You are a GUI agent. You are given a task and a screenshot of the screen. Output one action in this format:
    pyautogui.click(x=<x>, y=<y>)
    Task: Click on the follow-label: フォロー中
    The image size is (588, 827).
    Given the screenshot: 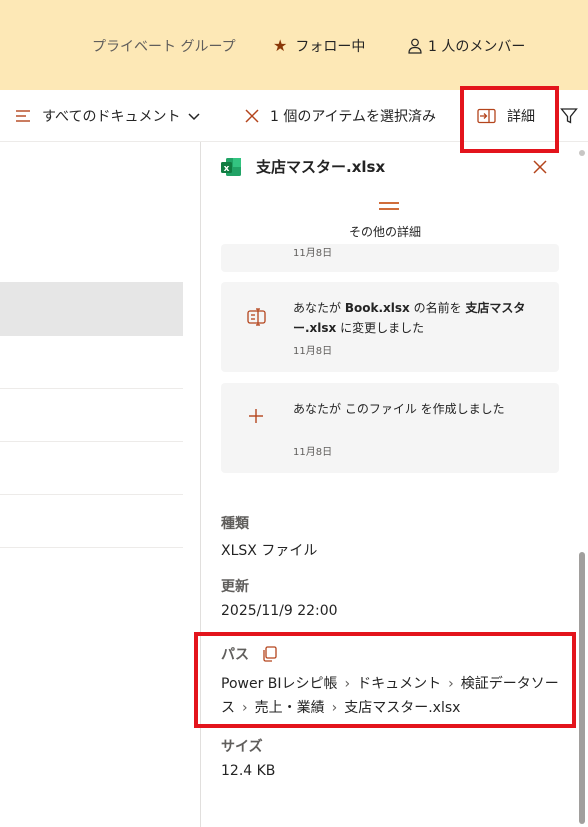 What is the action you would take?
    pyautogui.click(x=330, y=47)
    